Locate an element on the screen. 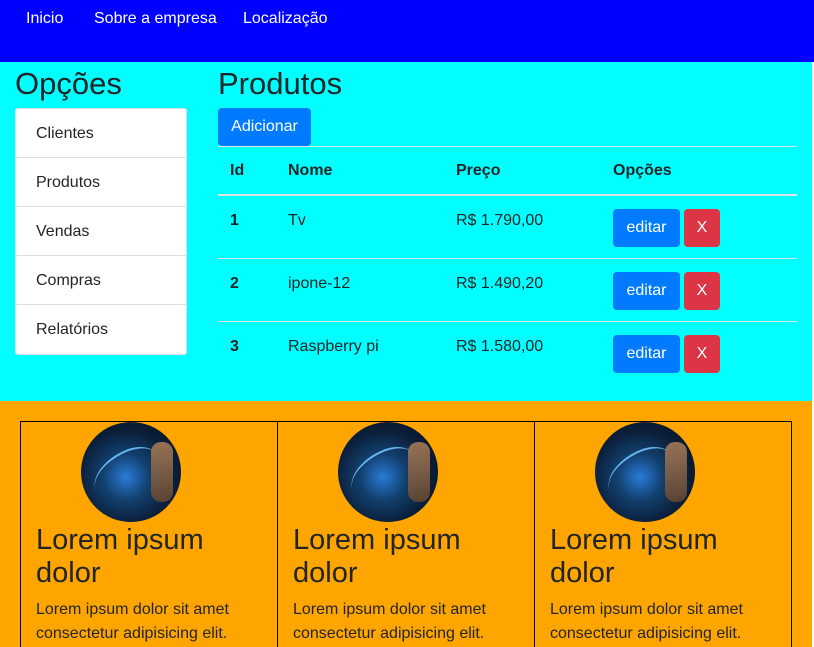  sidebar-item-vendas: Vendas is located at coordinates (101, 231).